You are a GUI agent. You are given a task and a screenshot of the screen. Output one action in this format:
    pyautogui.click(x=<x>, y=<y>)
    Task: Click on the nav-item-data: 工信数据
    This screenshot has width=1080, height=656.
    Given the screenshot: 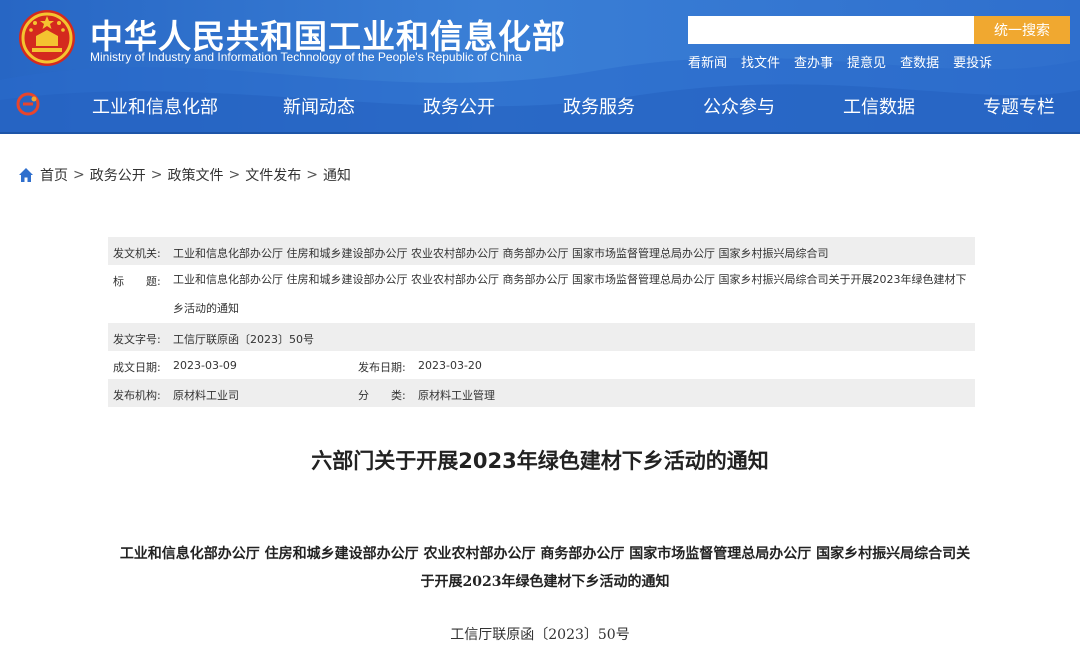 What is the action you would take?
    pyautogui.click(x=879, y=106)
    